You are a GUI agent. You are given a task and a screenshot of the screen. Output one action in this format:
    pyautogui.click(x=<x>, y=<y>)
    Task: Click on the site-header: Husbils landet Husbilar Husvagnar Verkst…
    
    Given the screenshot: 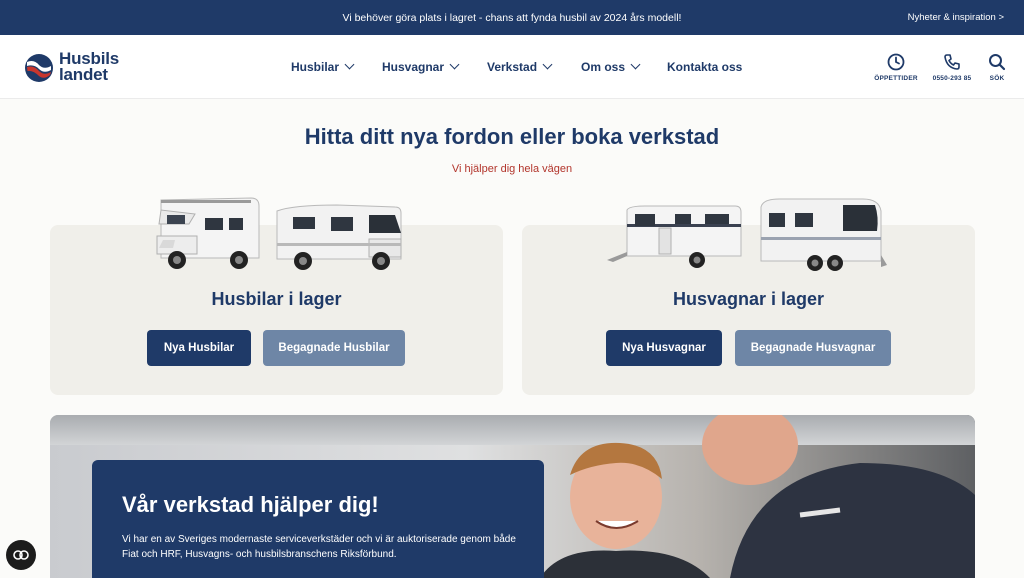 What is the action you would take?
    pyautogui.click(x=512, y=67)
    